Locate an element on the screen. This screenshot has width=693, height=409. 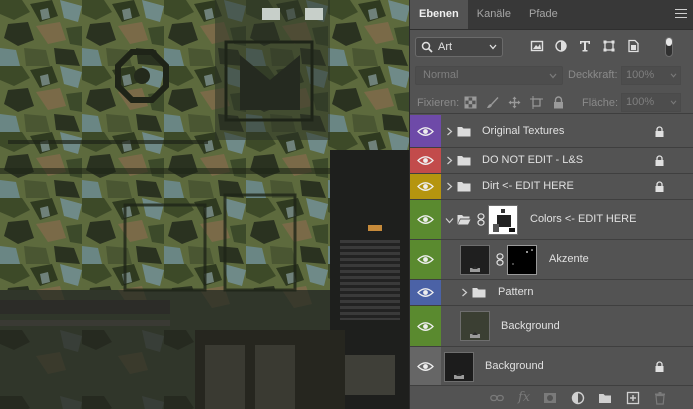
link-layers-icon is located at coordinates (497, 398).